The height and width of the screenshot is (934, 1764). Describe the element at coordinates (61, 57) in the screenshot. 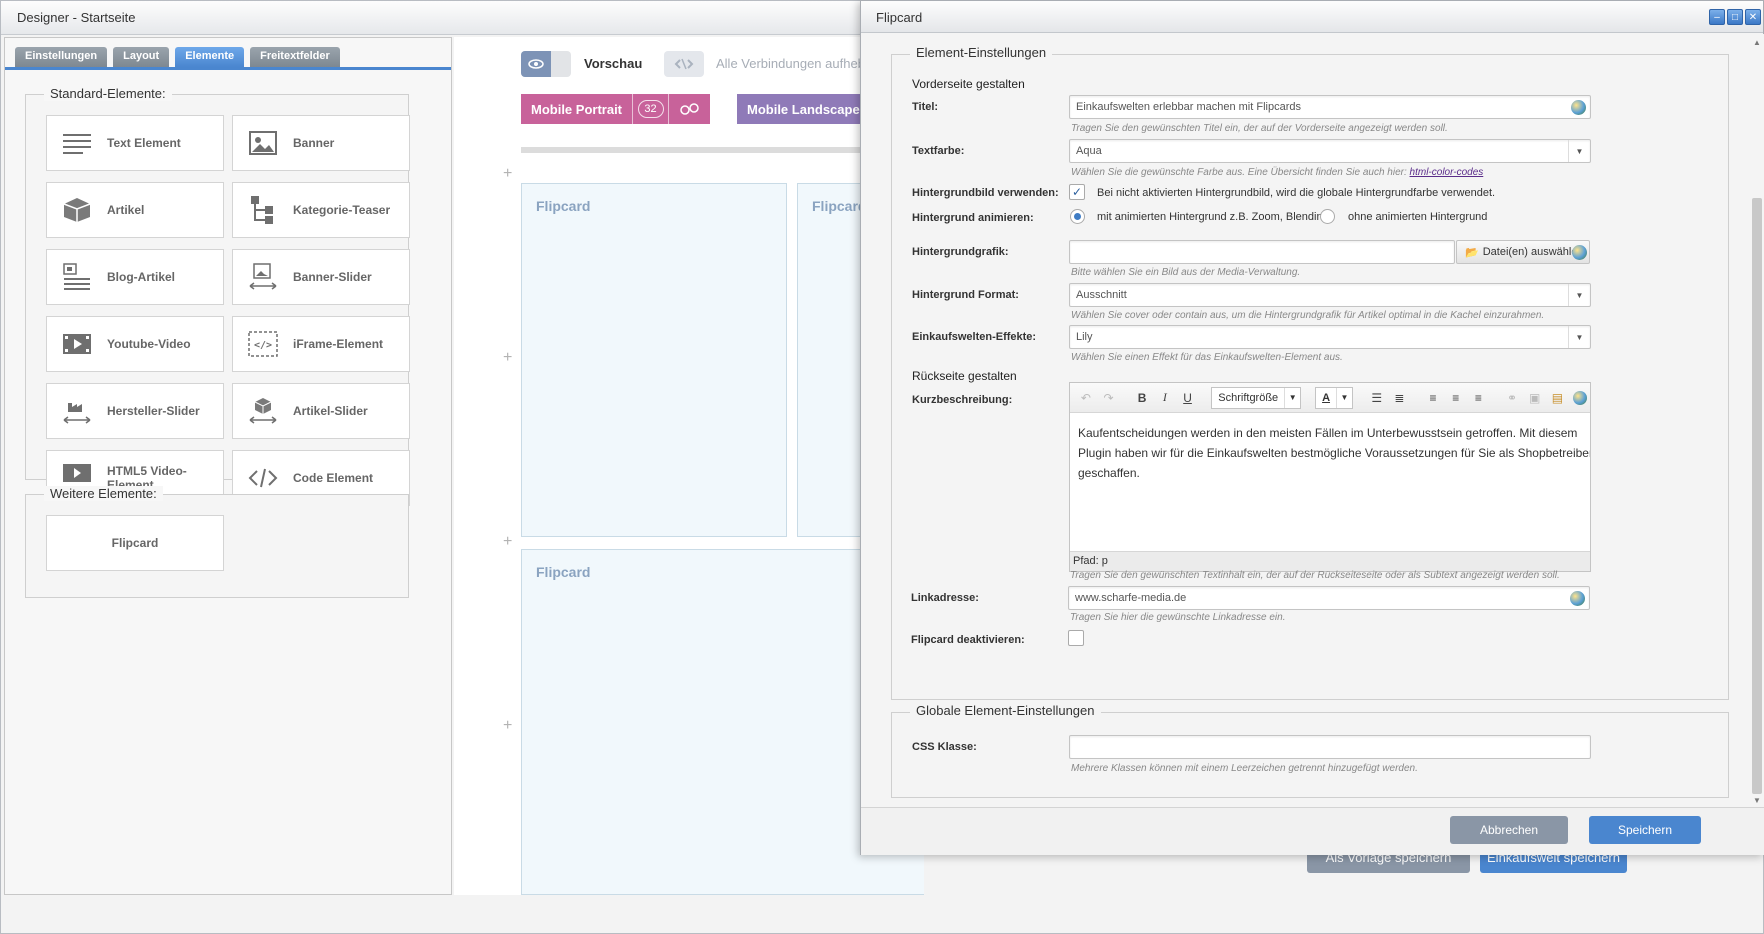

I see `tab-einstellungen: Einstellungen` at that location.